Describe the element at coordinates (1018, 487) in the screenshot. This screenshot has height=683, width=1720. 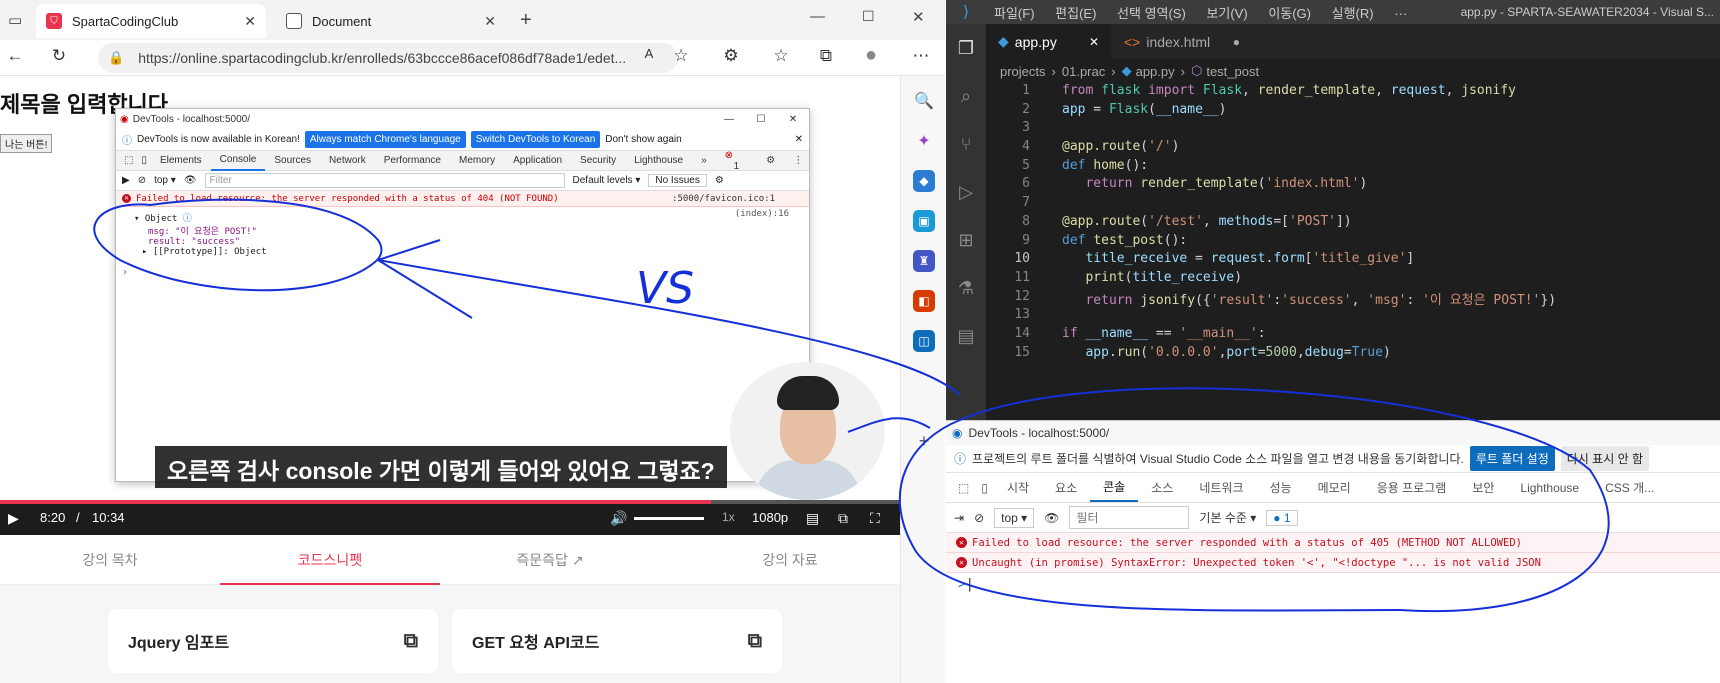
I see `tab-welcome: 시작` at that location.